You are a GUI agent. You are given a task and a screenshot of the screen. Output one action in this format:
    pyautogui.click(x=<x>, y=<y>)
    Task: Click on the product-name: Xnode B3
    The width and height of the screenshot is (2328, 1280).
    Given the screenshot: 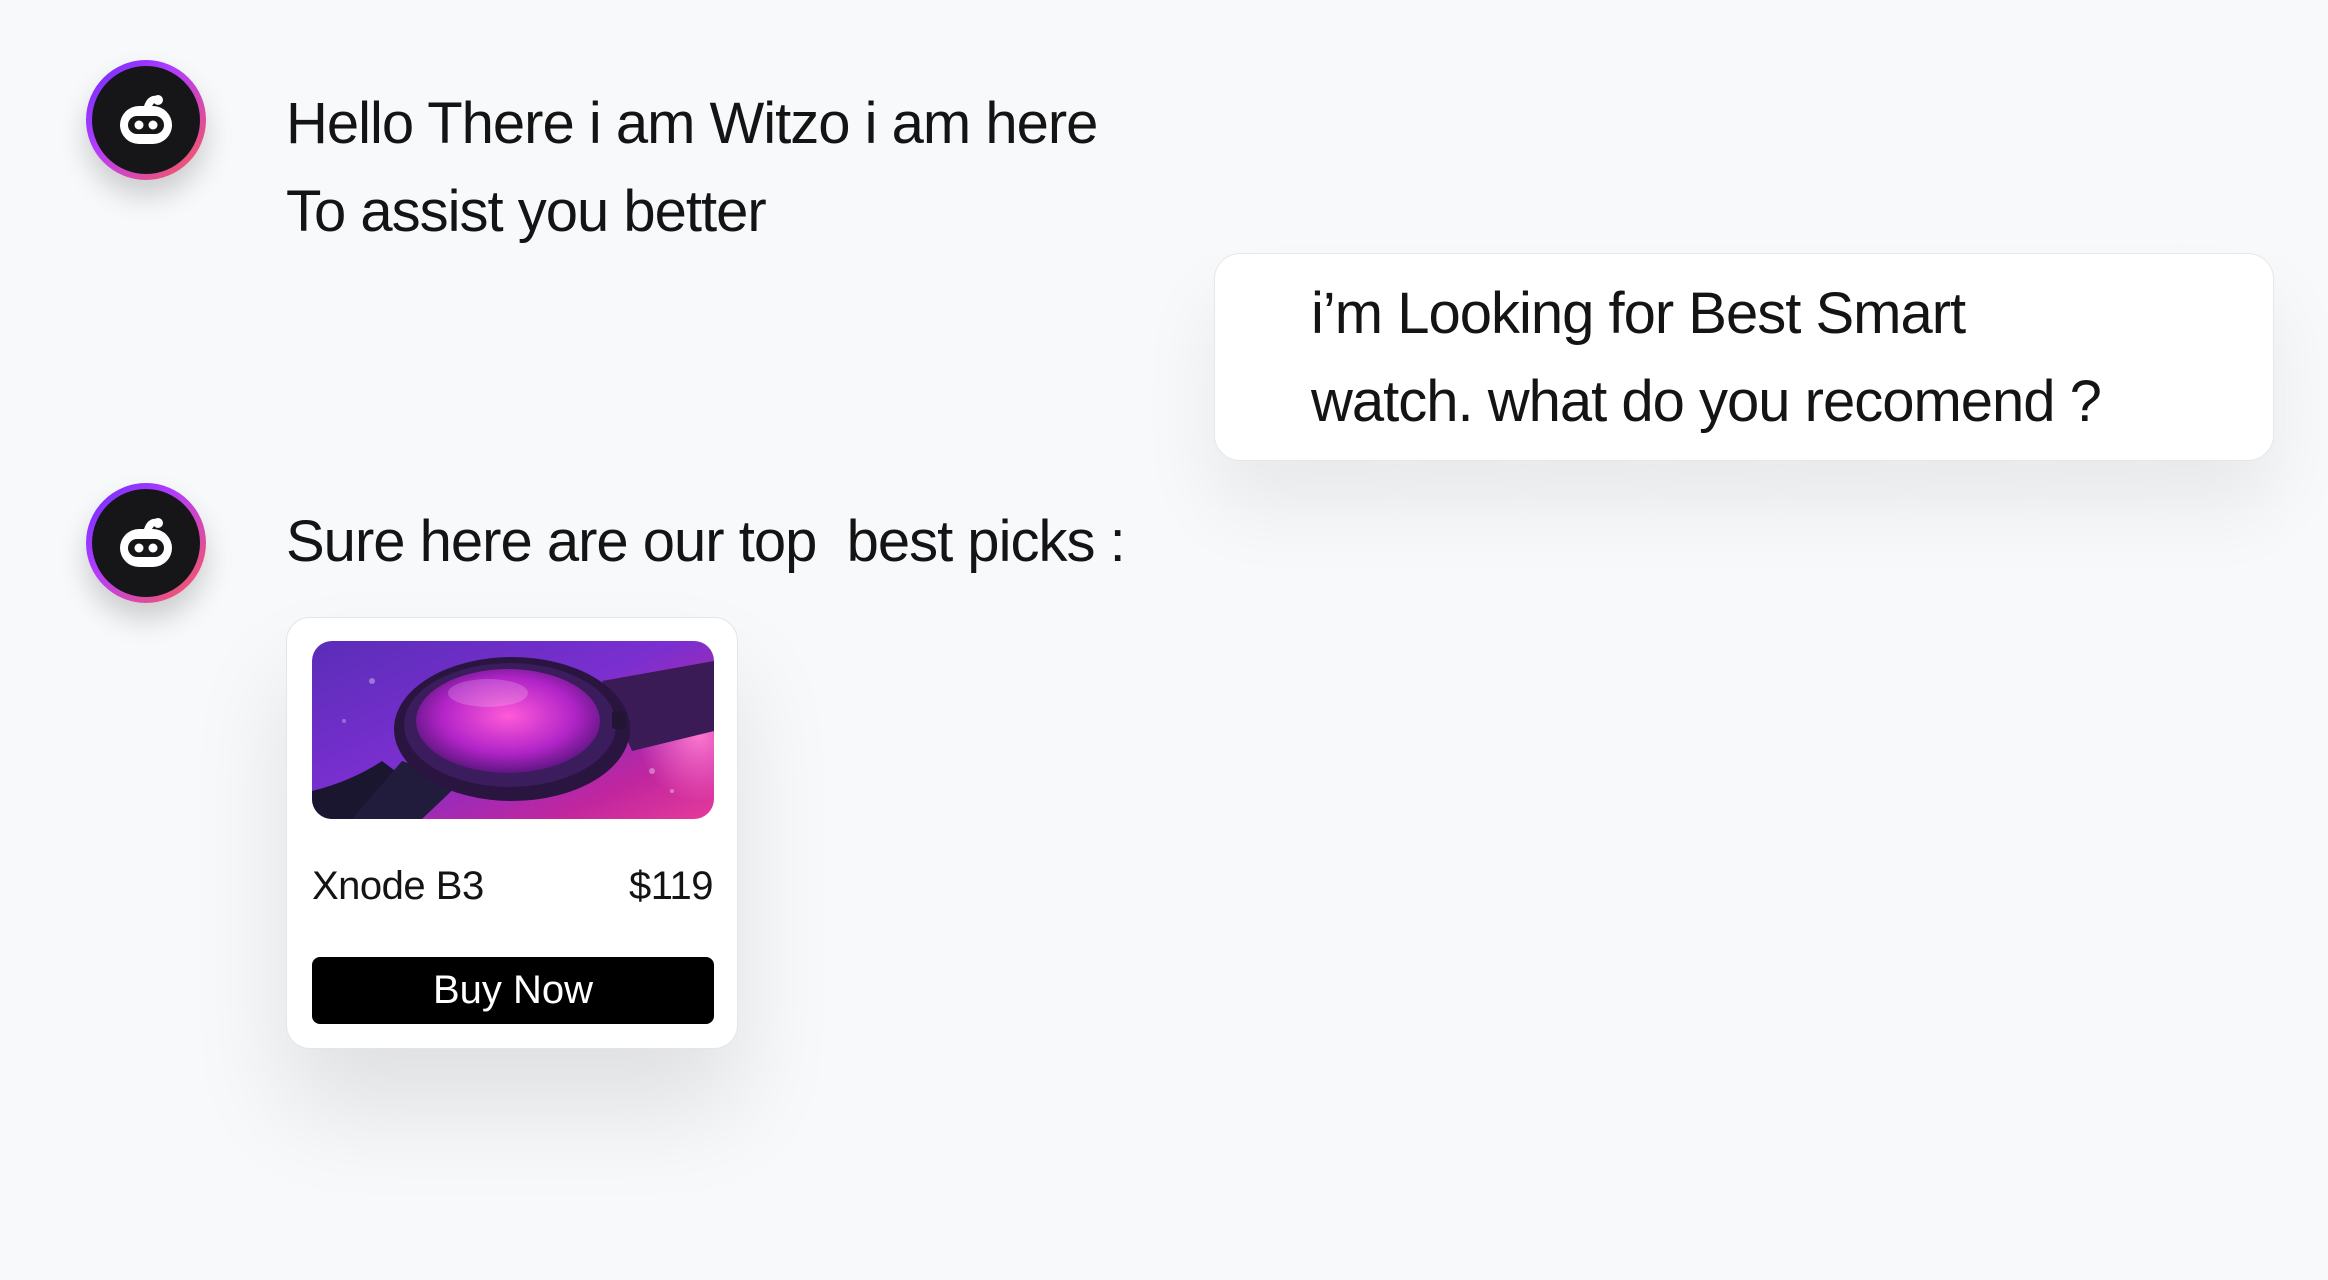 What is the action you would take?
    pyautogui.click(x=398, y=886)
    